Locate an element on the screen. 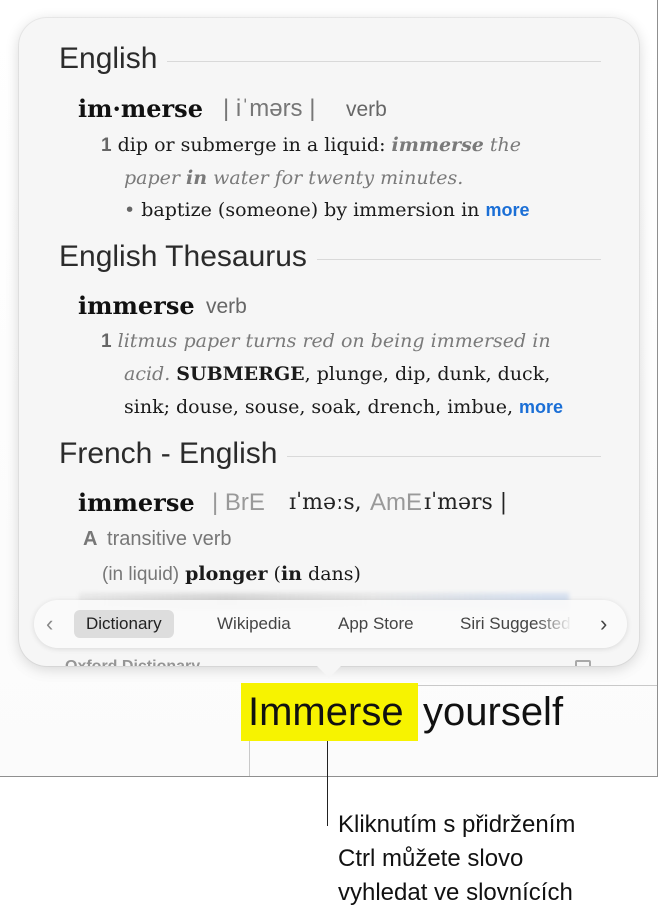 This screenshot has width=659, height=916. synonyms: sink; douse, souse, soak, drench, imbue, is located at coordinates (318, 407).